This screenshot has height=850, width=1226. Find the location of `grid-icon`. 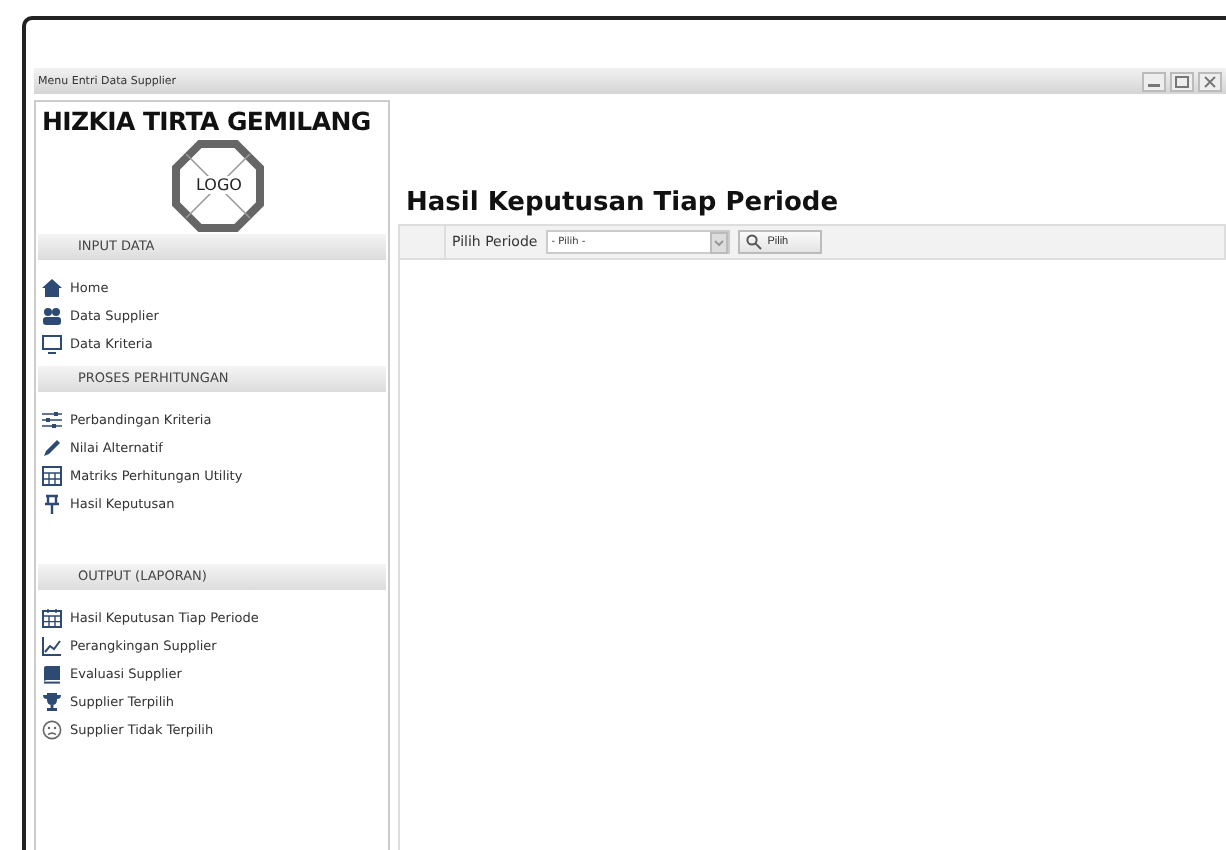

grid-icon is located at coordinates (52, 475).